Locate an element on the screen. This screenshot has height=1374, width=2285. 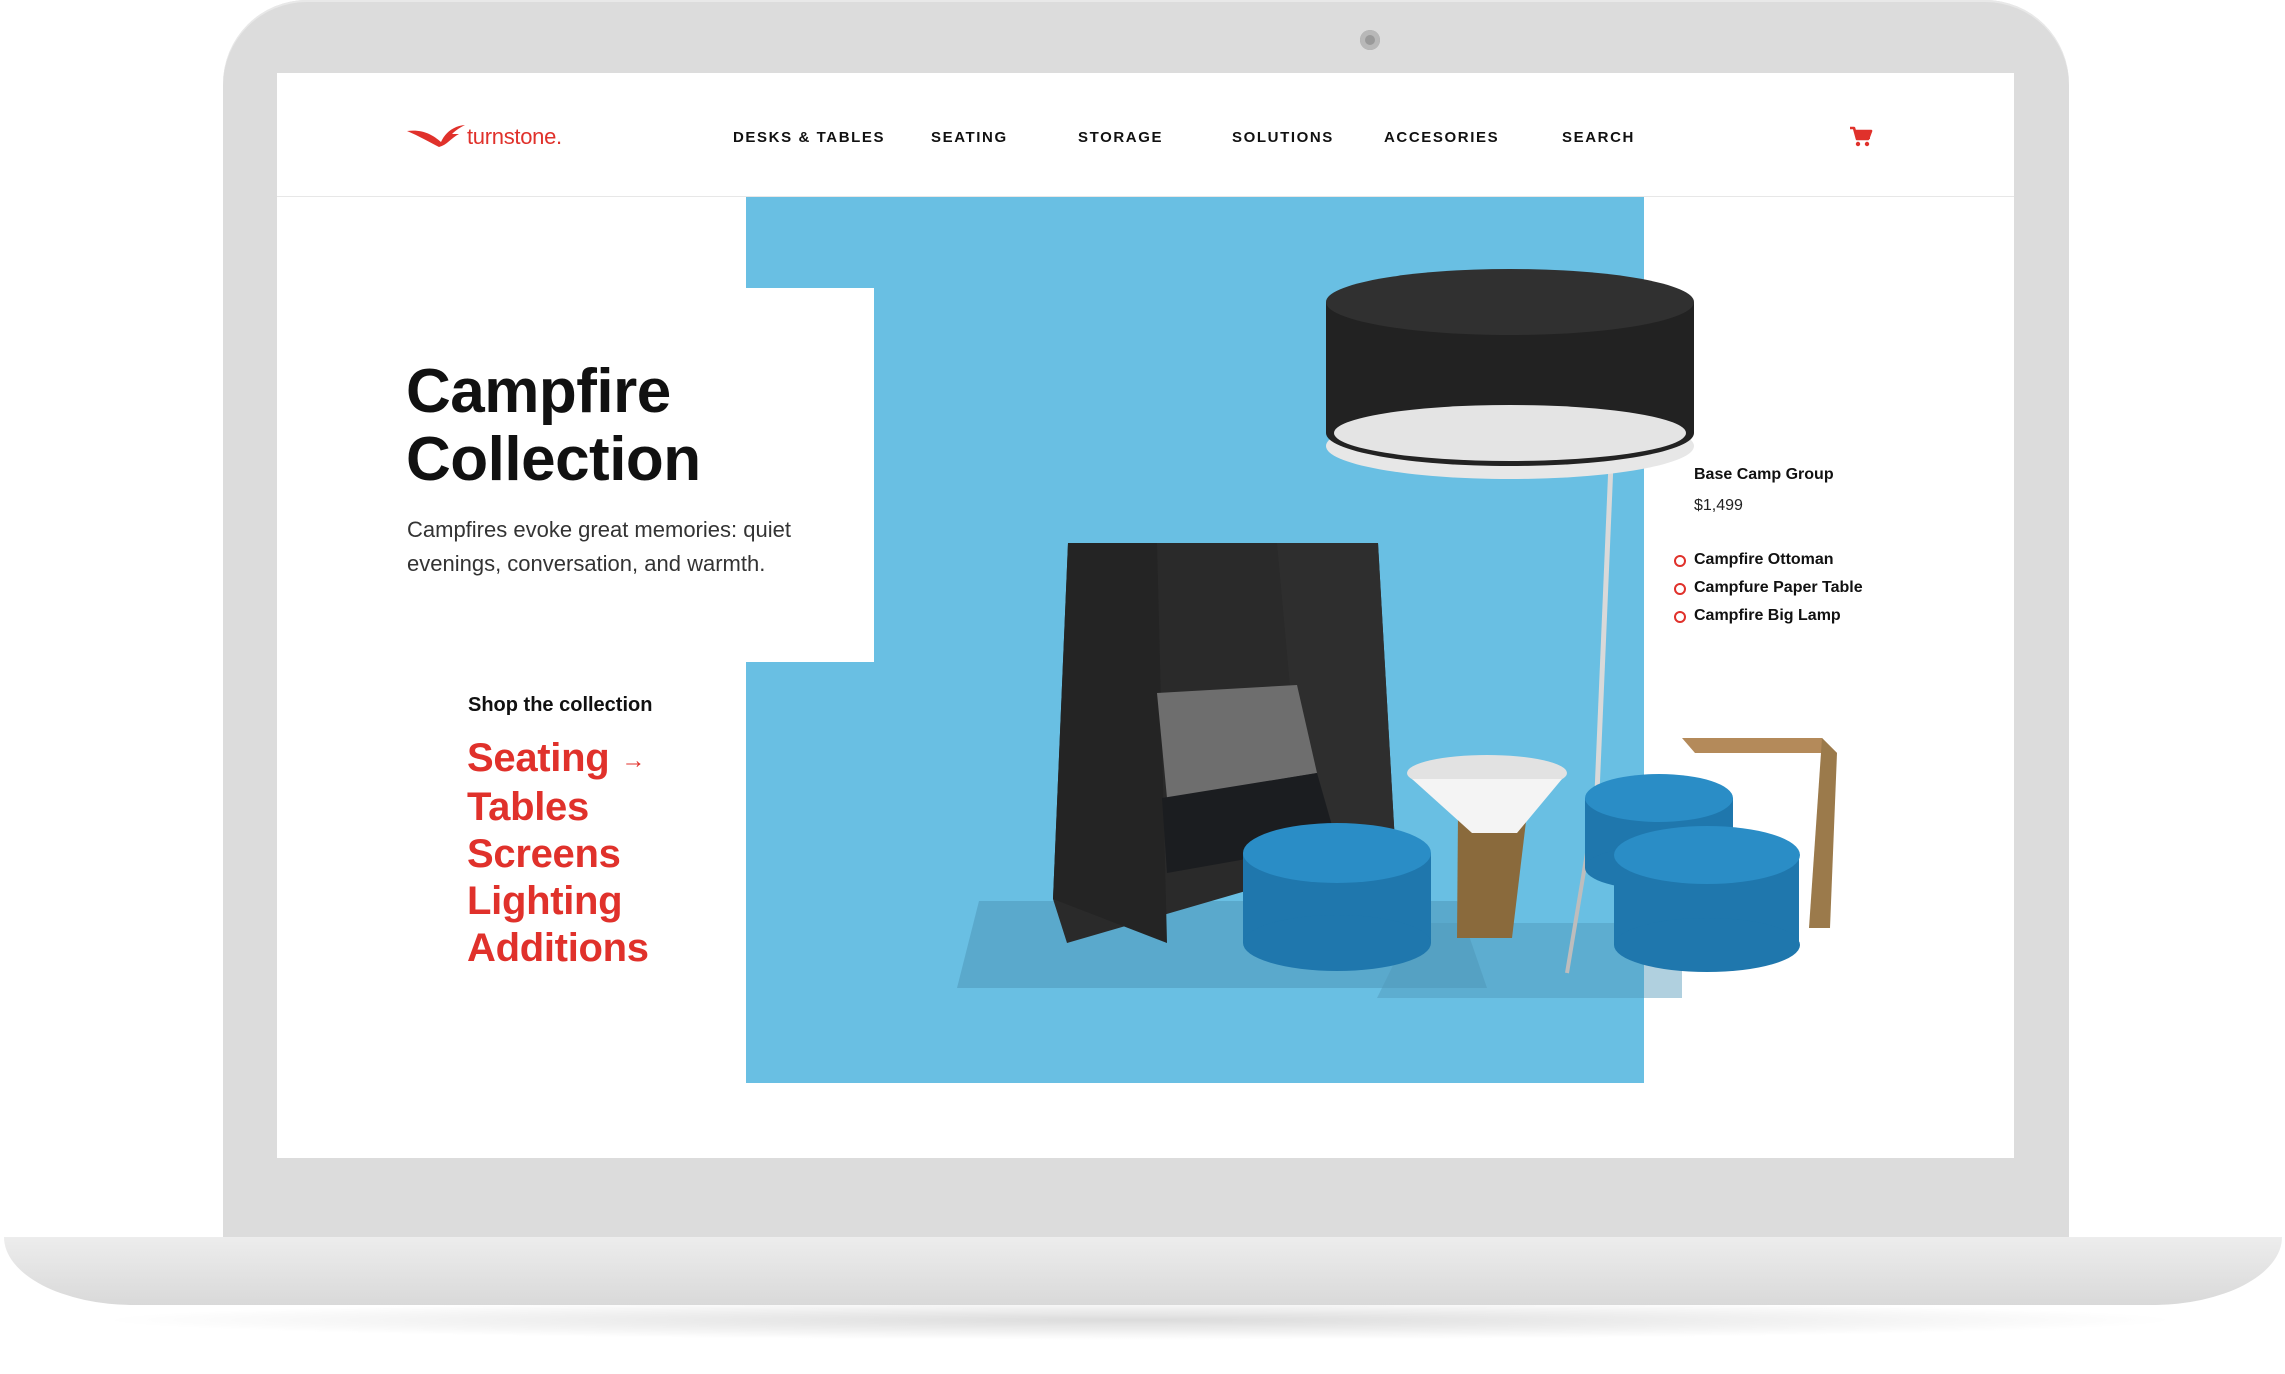
product-group-price: $1,499 is located at coordinates (1718, 505).